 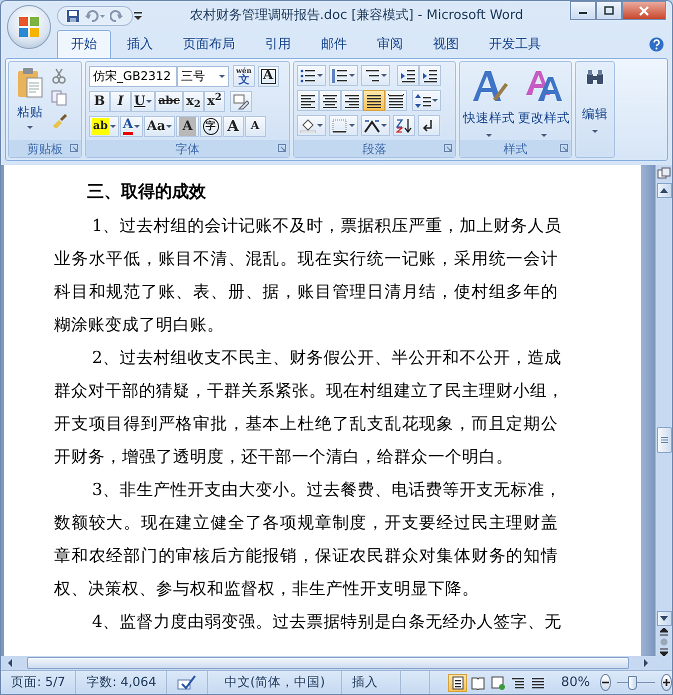 I want to click on close-button, so click(x=644, y=10).